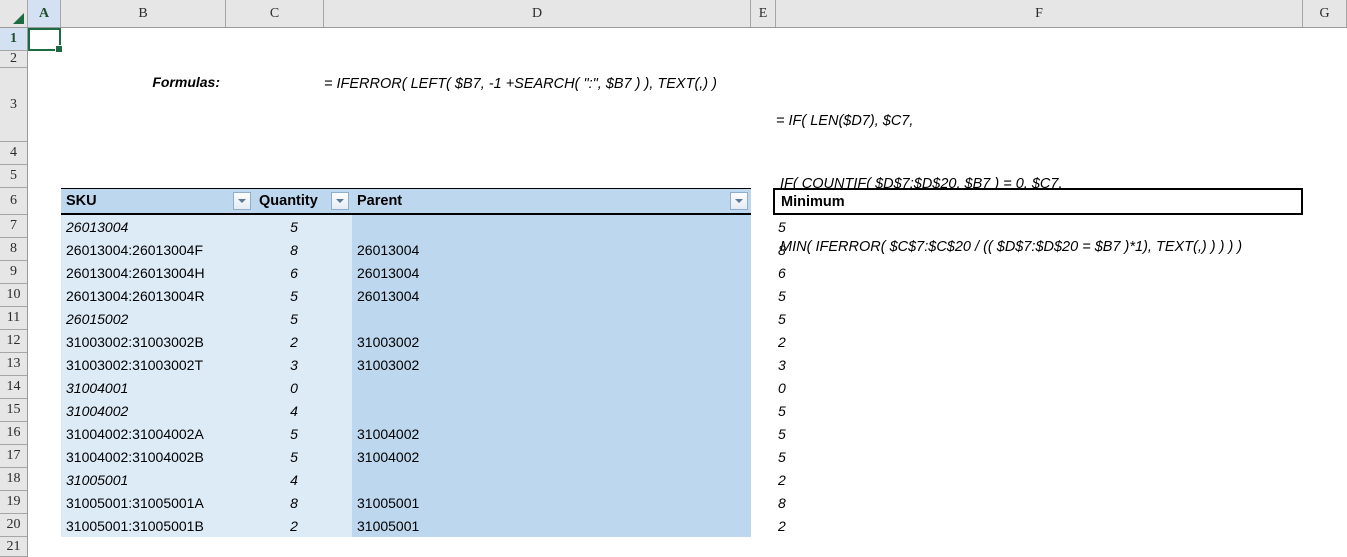 Image resolution: width=1347 pixels, height=557 pixels. I want to click on table-cell-sku-10-text: 31004002:31004002B, so click(135, 456).